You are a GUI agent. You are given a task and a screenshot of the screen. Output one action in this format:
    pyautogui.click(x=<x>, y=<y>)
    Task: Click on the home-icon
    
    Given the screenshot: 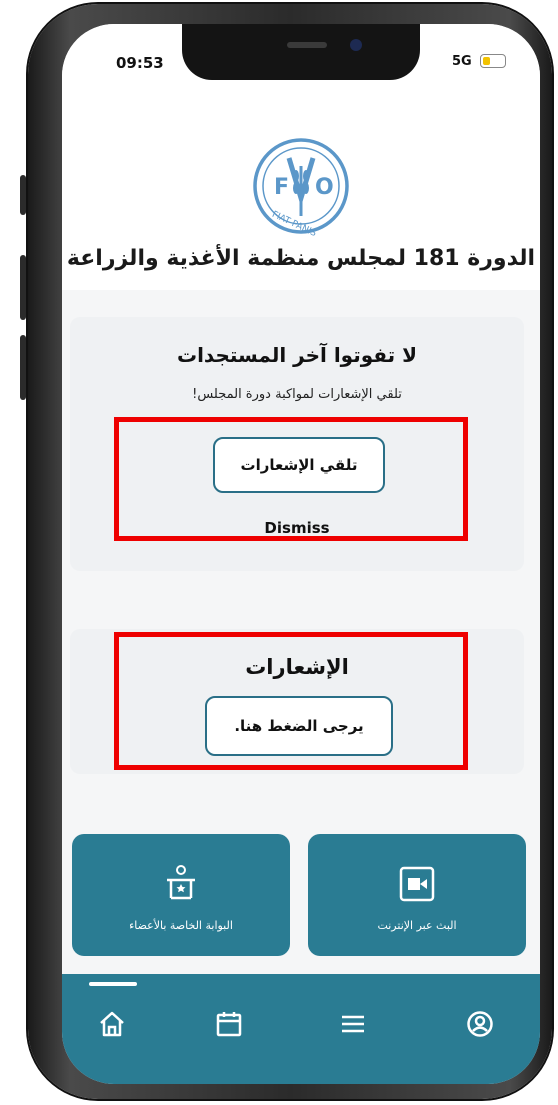 What is the action you would take?
    pyautogui.click(x=112, y=1024)
    